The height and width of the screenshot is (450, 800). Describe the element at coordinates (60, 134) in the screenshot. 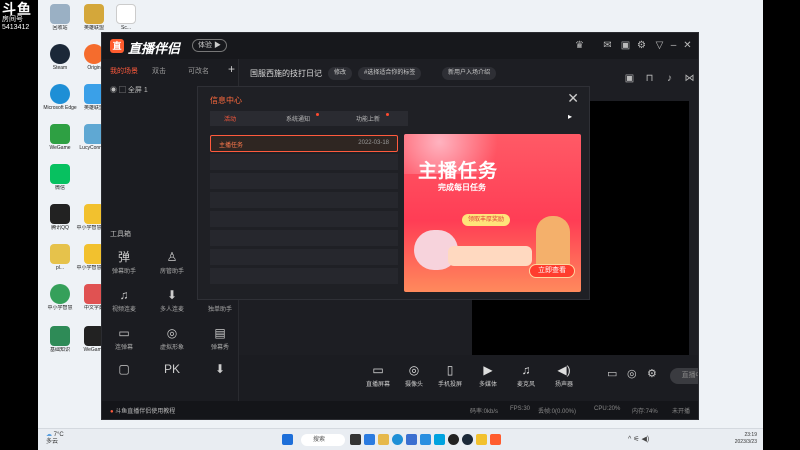

I see `wegame-icon` at that location.